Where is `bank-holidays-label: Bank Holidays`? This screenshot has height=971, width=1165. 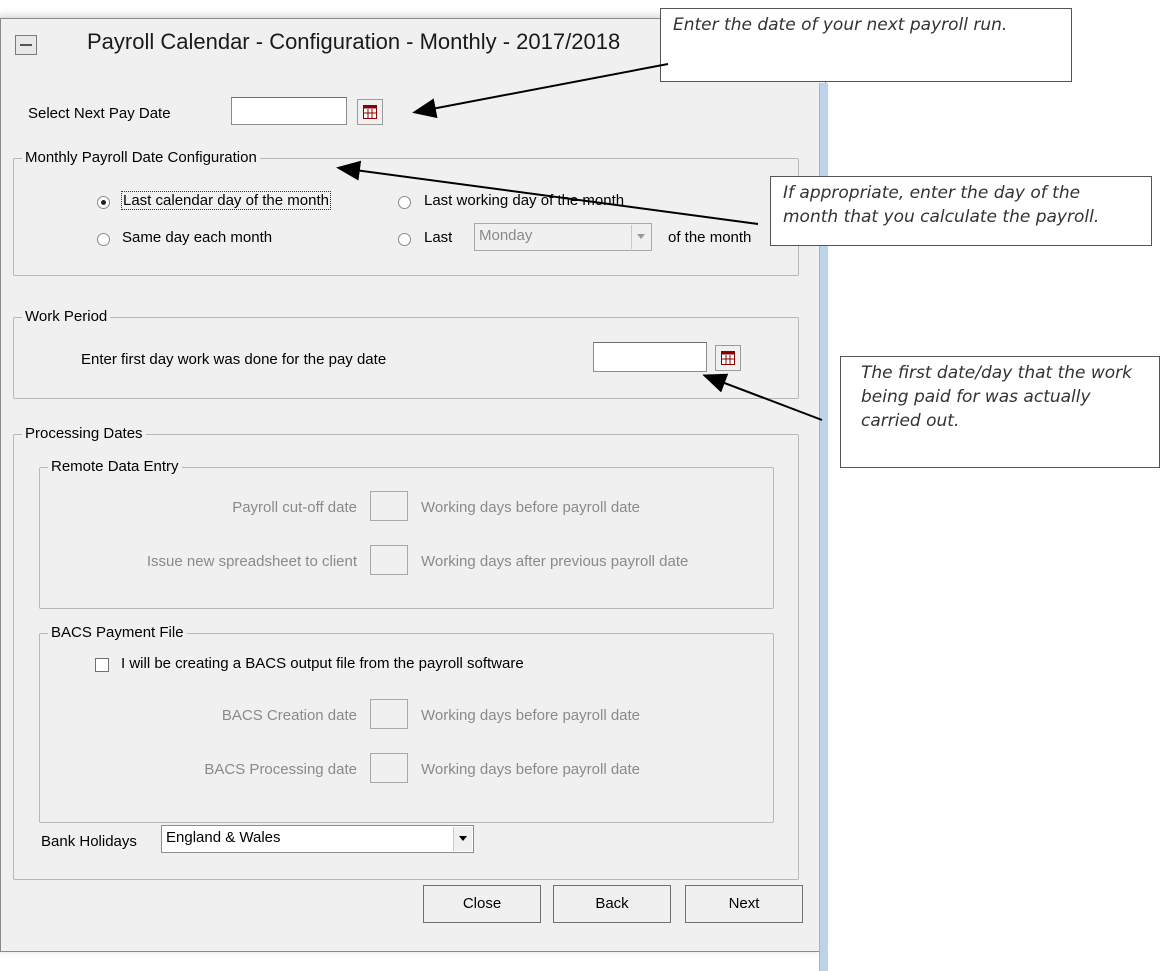 bank-holidays-label: Bank Holidays is located at coordinates (89, 841).